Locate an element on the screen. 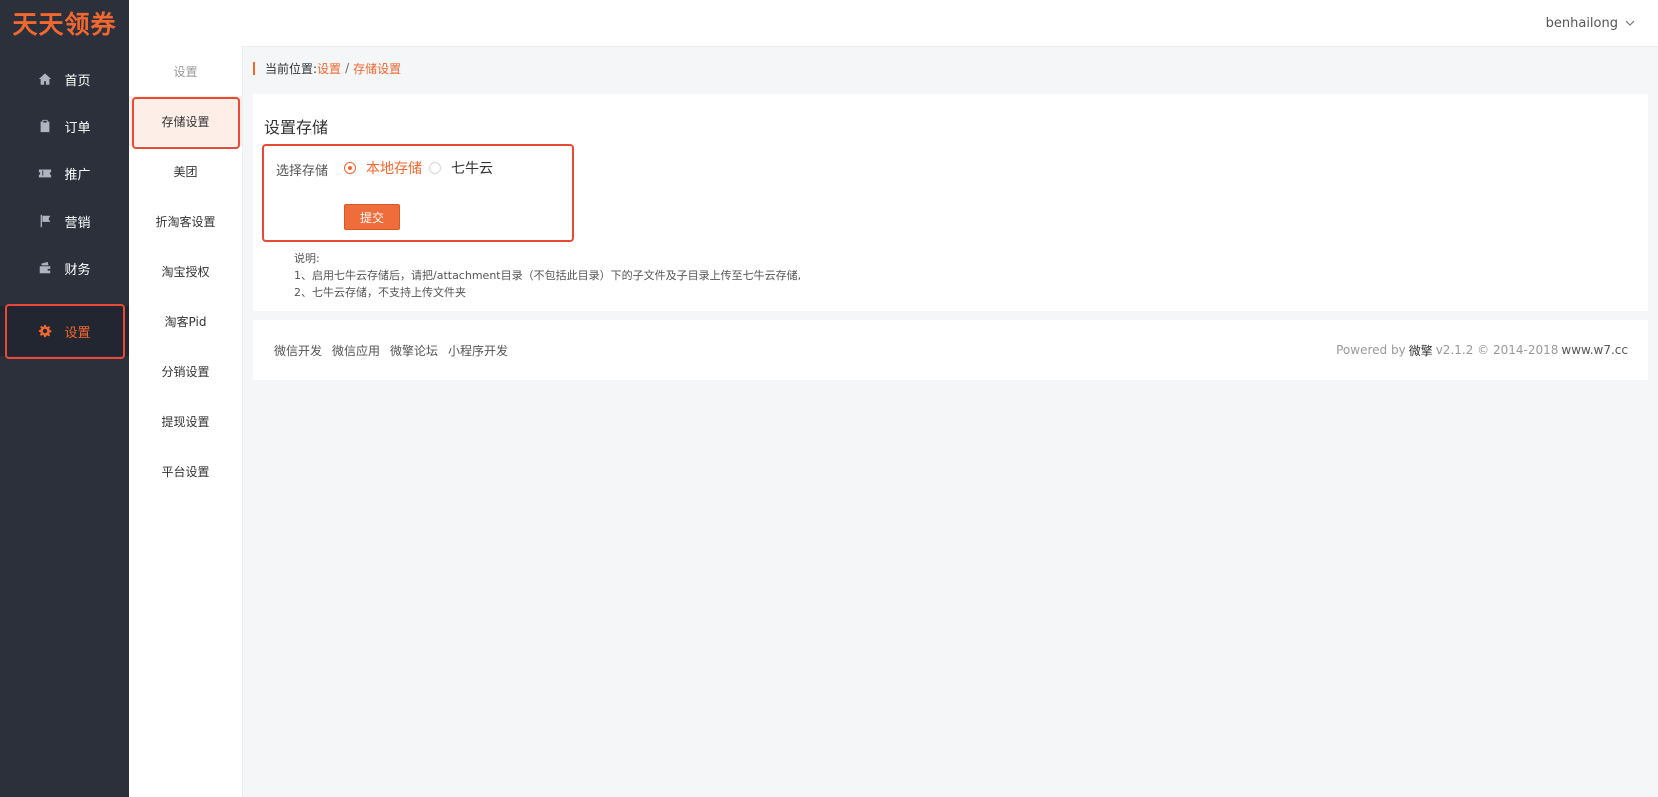 The width and height of the screenshot is (1658, 797). powered-site-link: www.w7.cc is located at coordinates (1594, 350).